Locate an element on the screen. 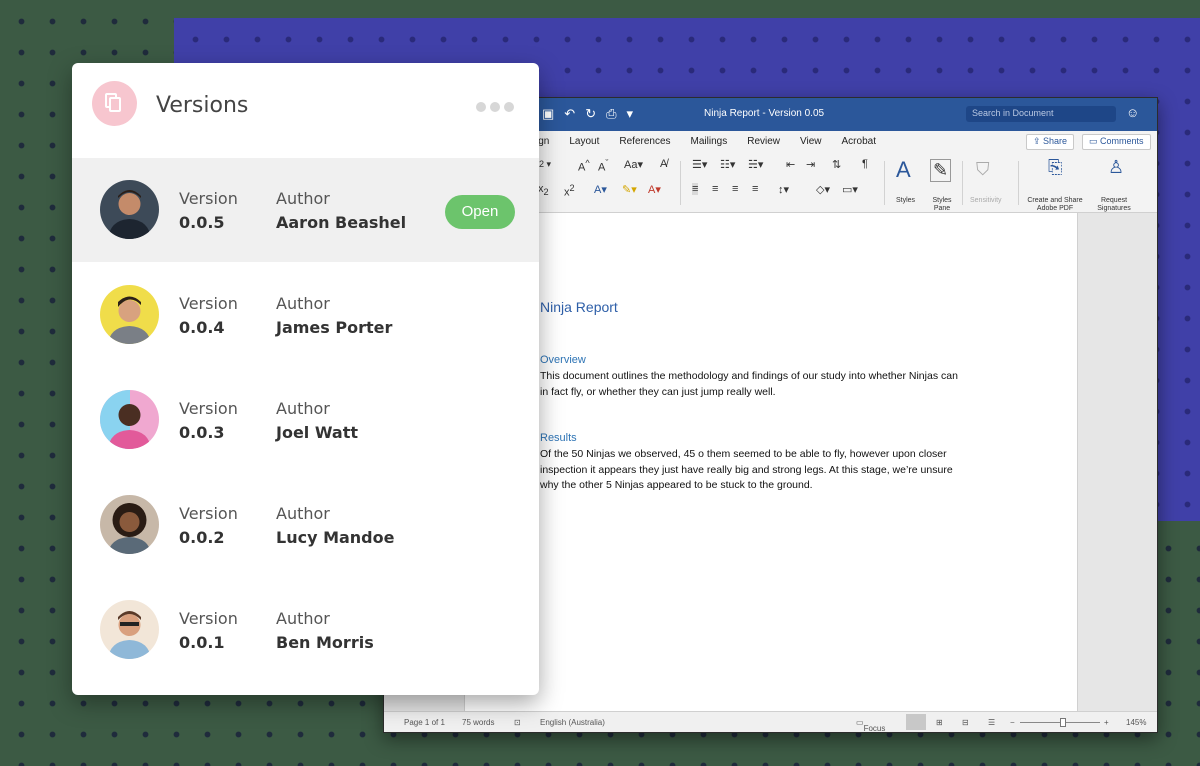  share-button: ⇪ Share is located at coordinates (1050, 142).